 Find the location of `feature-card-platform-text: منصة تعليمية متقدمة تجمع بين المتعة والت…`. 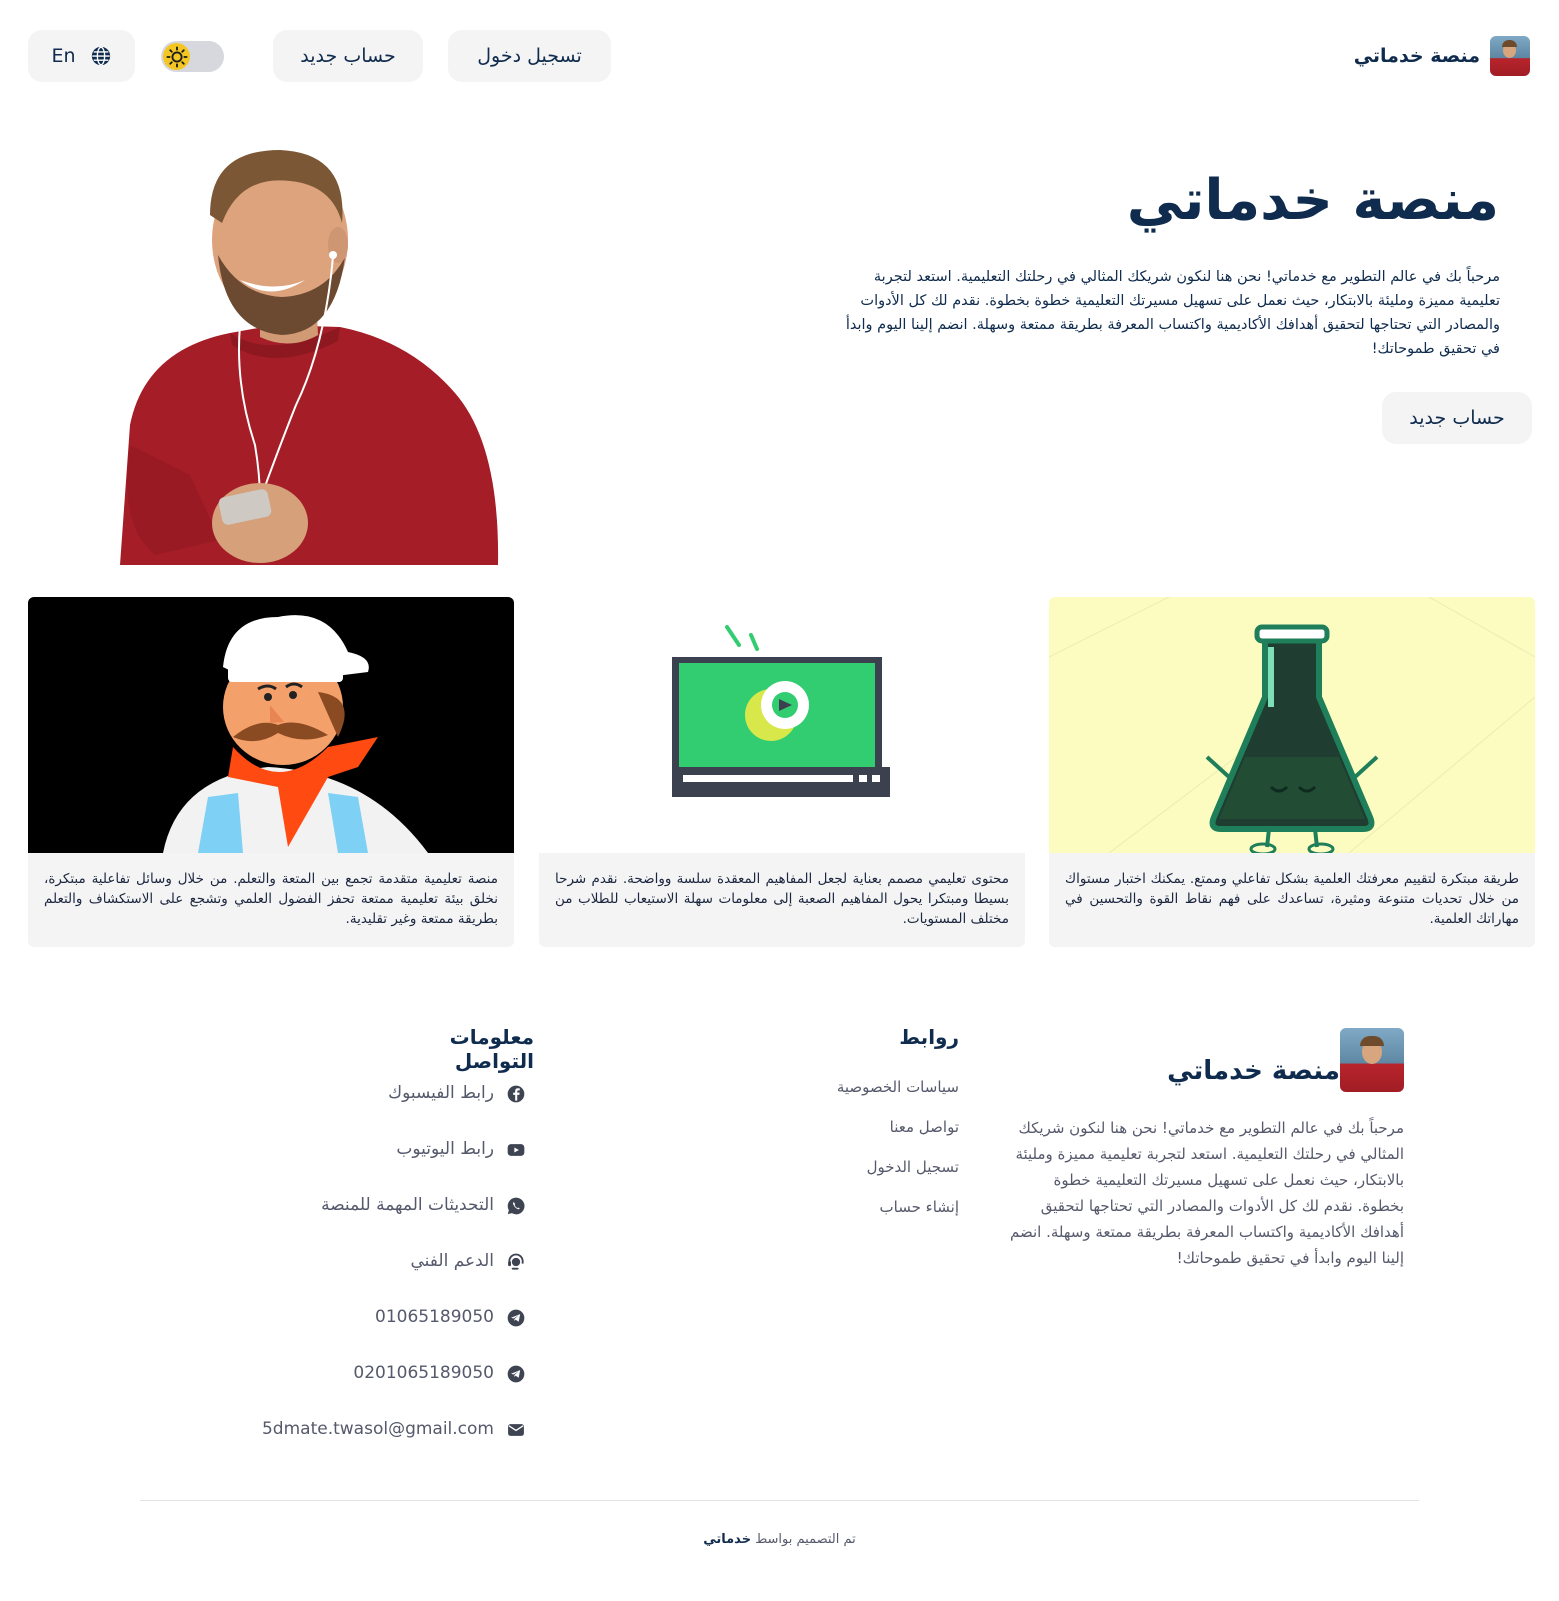

feature-card-platform-text: منصة تعليمية متقدمة تجمع بين المتعة والت… is located at coordinates (271, 899).